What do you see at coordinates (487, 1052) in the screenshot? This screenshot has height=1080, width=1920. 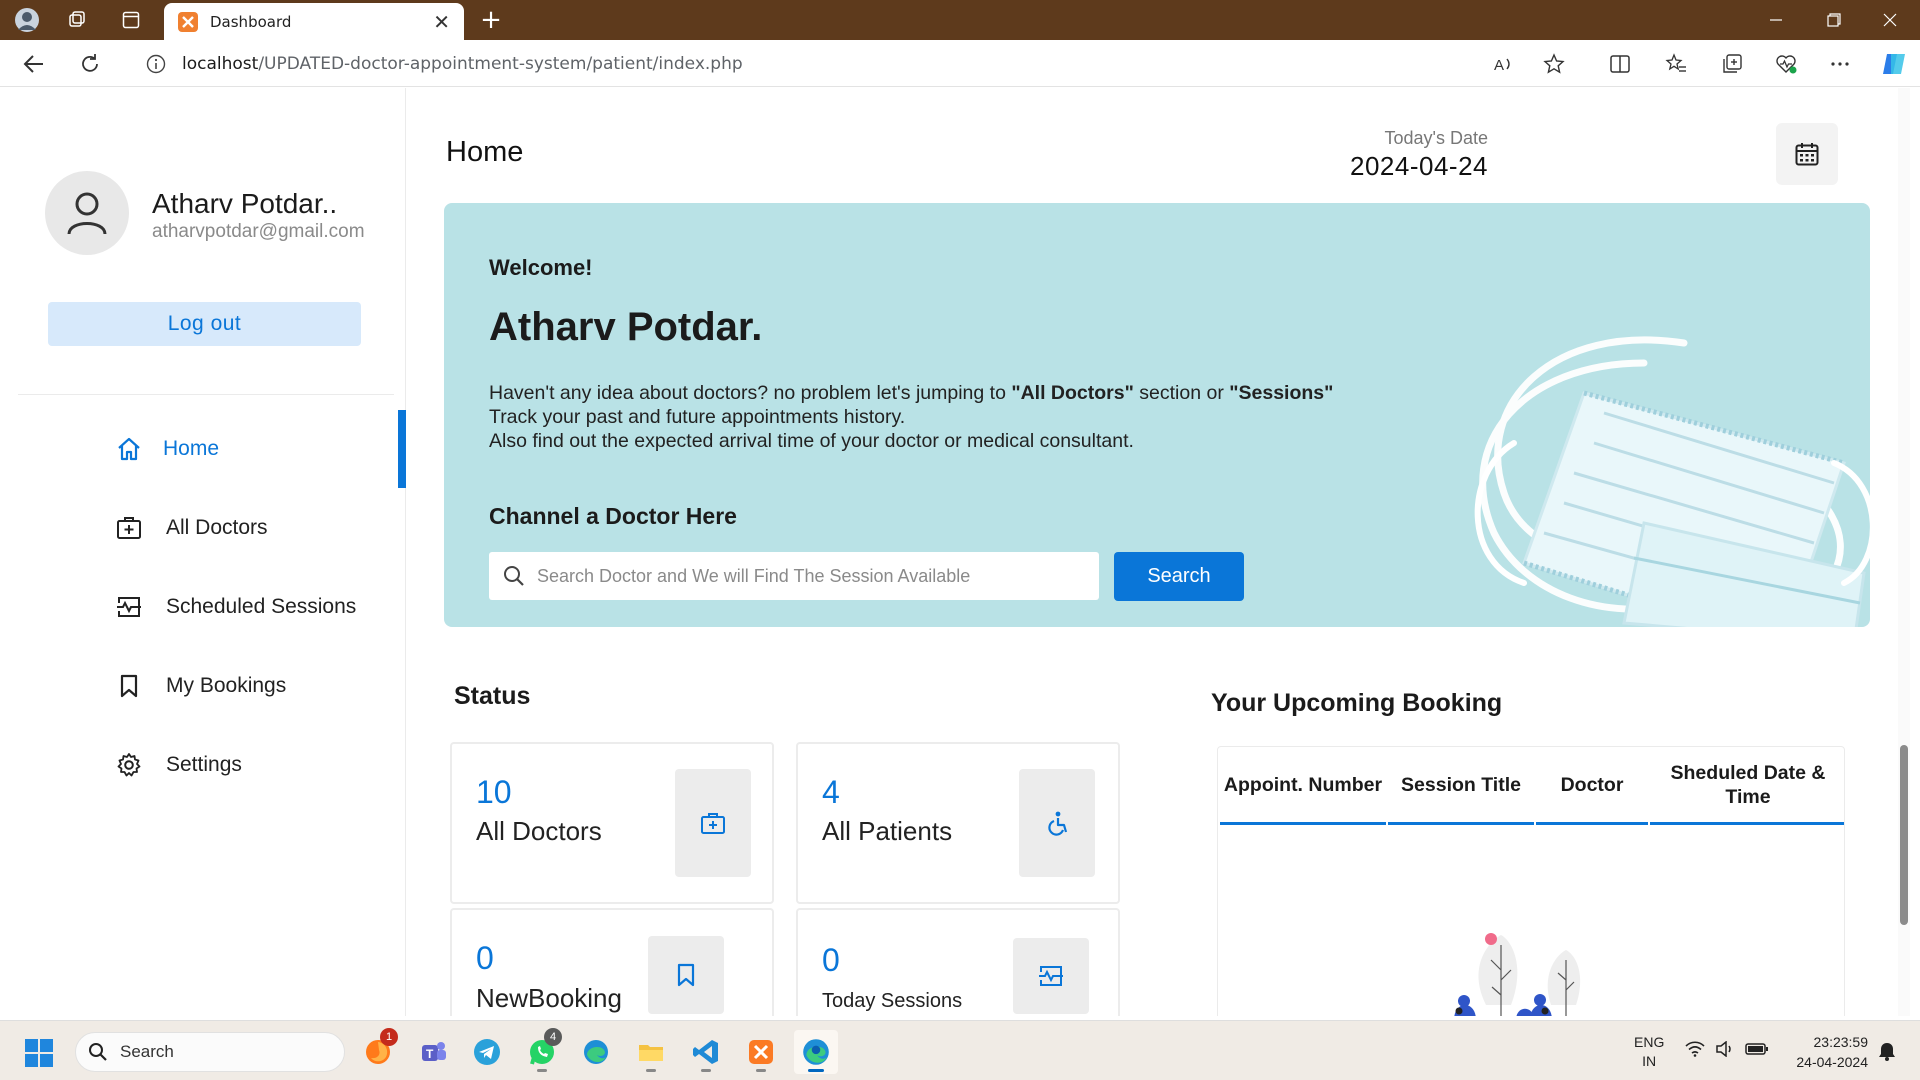 I see `telegram-app-icon` at bounding box center [487, 1052].